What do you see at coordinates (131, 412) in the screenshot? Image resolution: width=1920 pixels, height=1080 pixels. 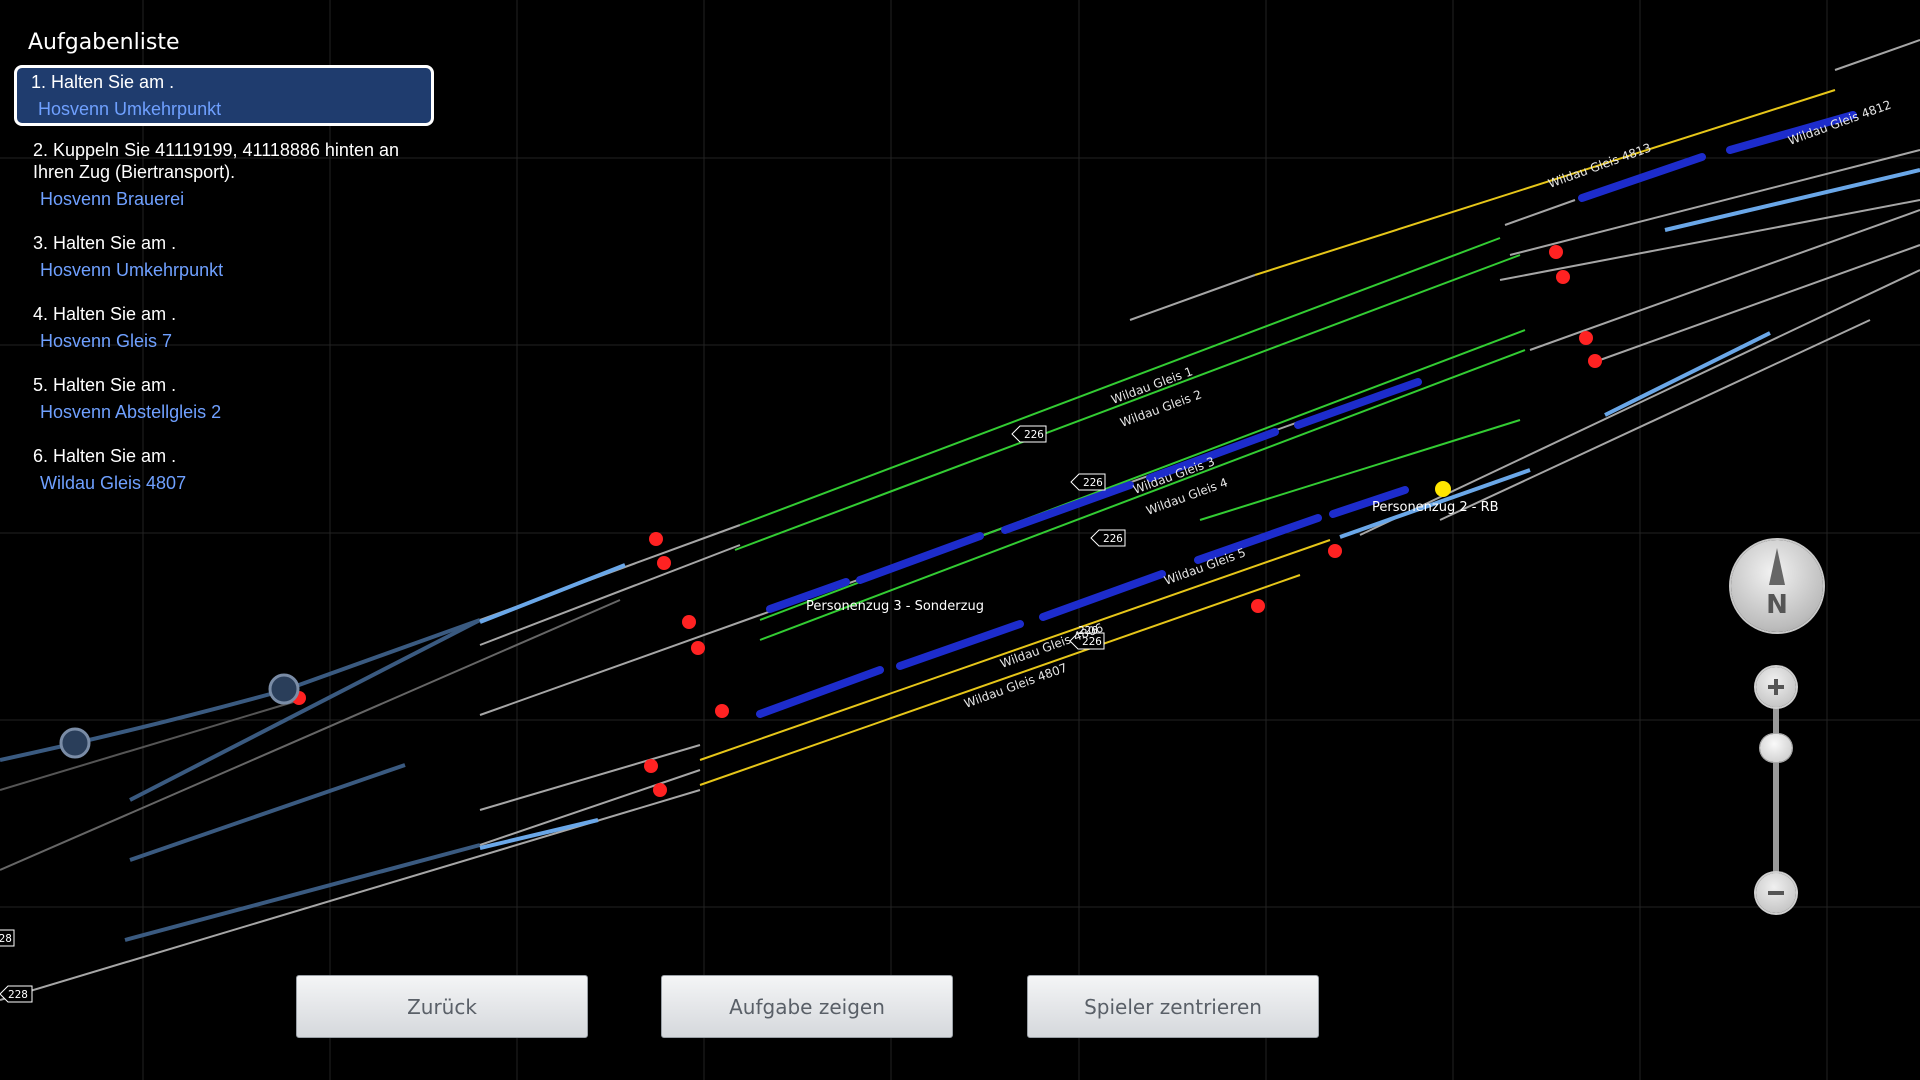 I see `task-location: Hosvenn Abstellgleis 2` at bounding box center [131, 412].